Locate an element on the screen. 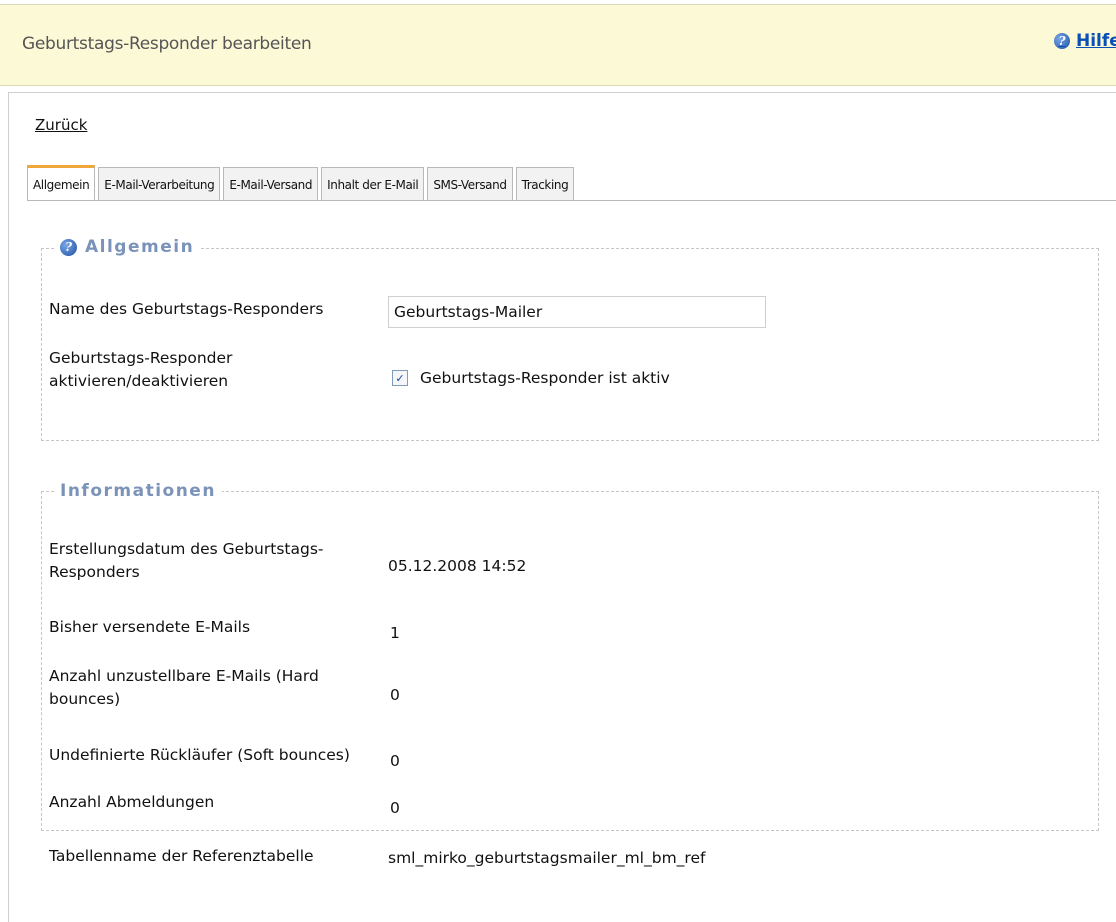 Image resolution: width=1116 pixels, height=922 pixels. tab-tracking: Tracking is located at coordinates (545, 184).